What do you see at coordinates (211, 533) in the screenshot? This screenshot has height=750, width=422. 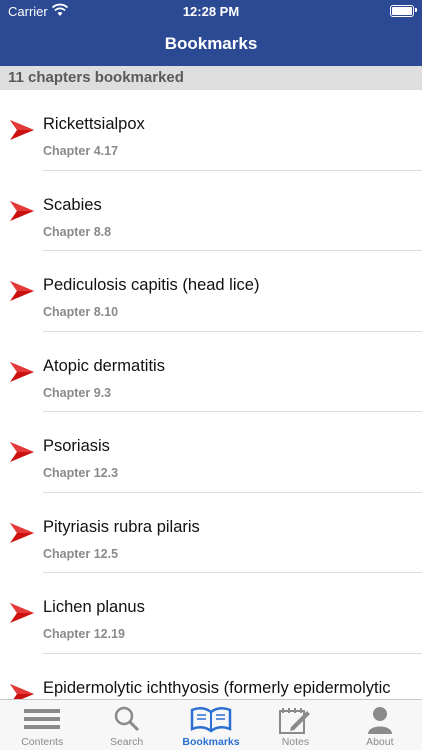 I see `bookmark-row: Pityriasis rubra pilaris Chapter 12.5` at bounding box center [211, 533].